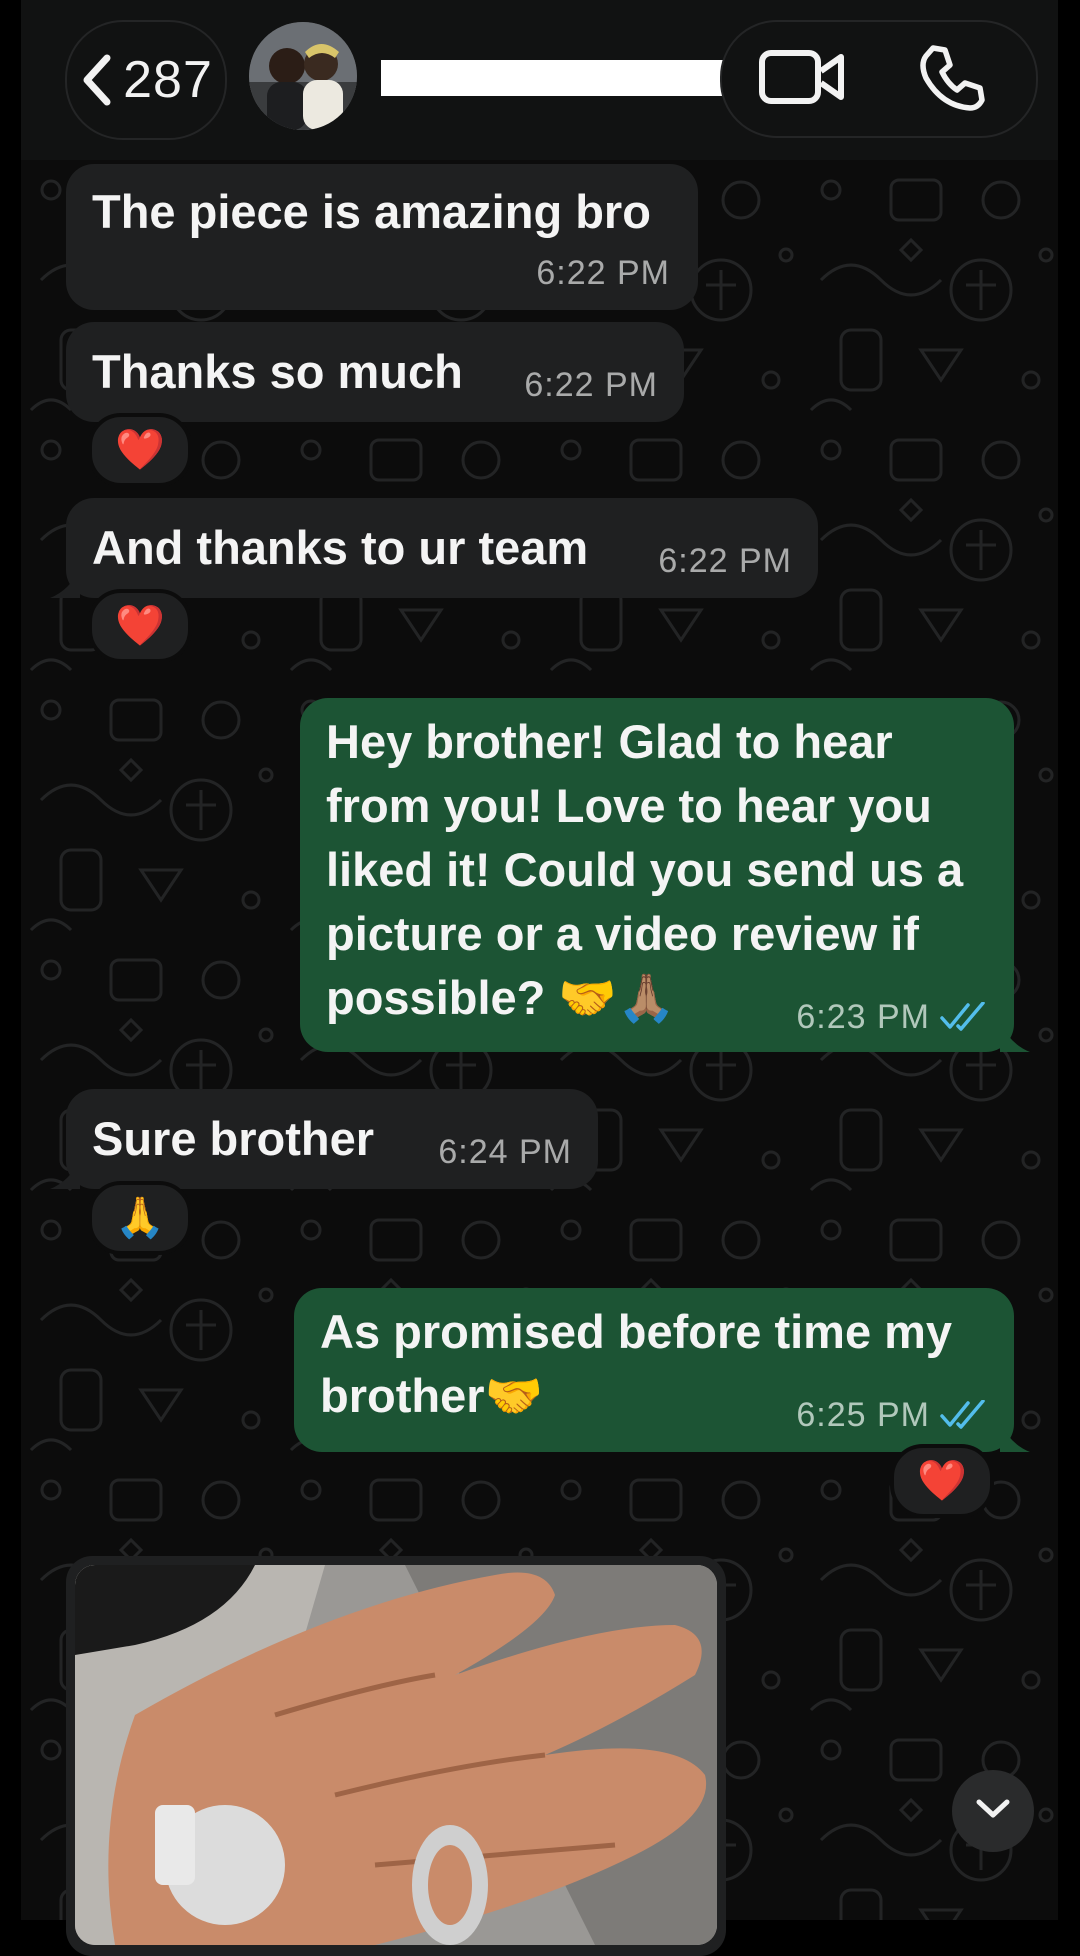  I want to click on message-line: Hey brother! Glad to hear, so click(609, 741).